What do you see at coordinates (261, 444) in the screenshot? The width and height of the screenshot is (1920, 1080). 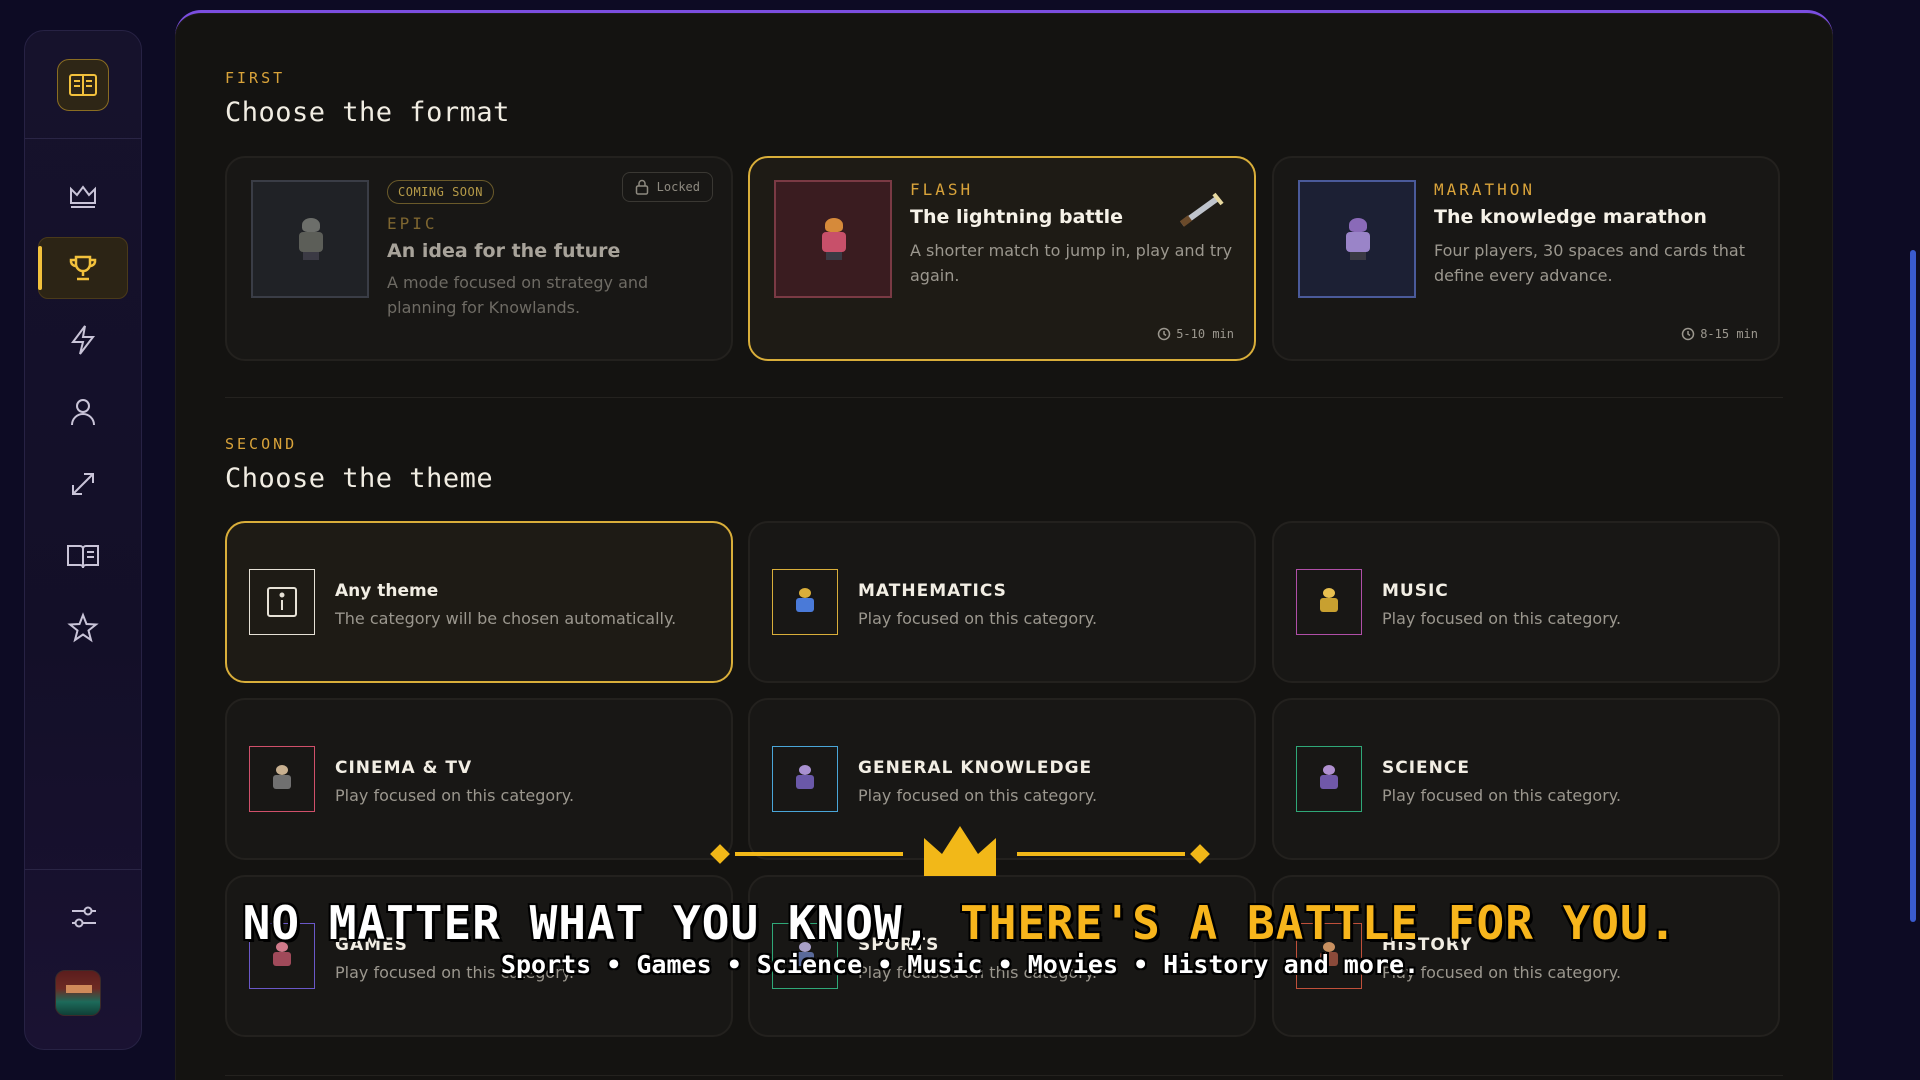 I see `theme-section-kicker: SECOND` at bounding box center [261, 444].